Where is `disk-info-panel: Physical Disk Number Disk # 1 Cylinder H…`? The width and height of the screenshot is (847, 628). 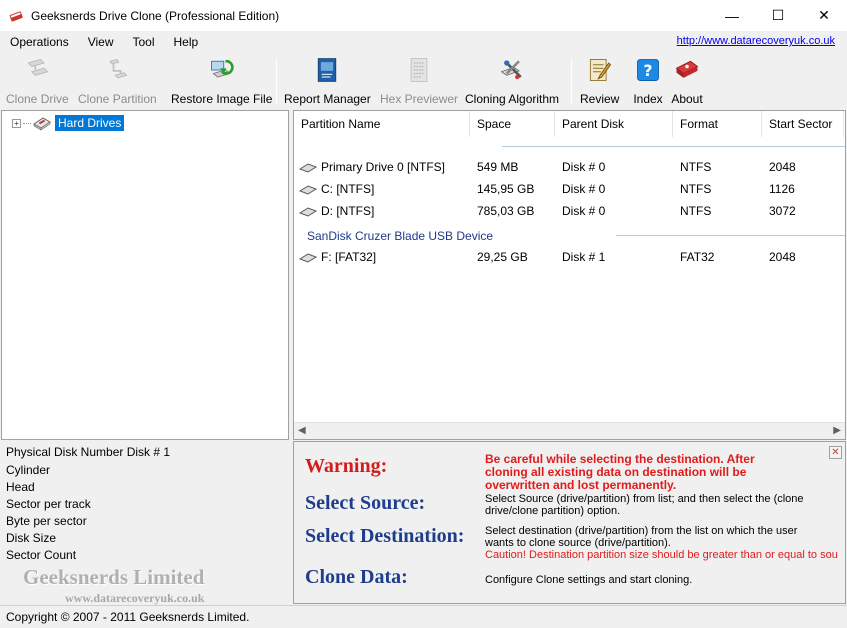 disk-info-panel: Physical Disk Number Disk # 1 Cylinder H… is located at coordinates (145, 523).